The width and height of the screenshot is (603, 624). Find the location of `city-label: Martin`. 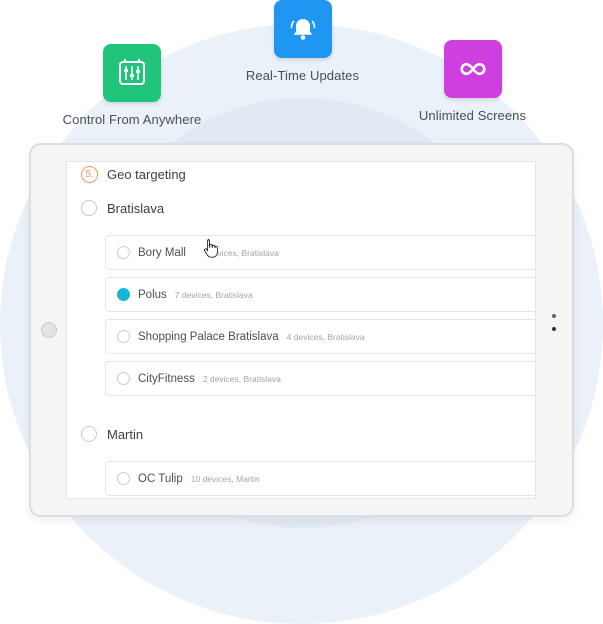

city-label: Martin is located at coordinates (125, 434).